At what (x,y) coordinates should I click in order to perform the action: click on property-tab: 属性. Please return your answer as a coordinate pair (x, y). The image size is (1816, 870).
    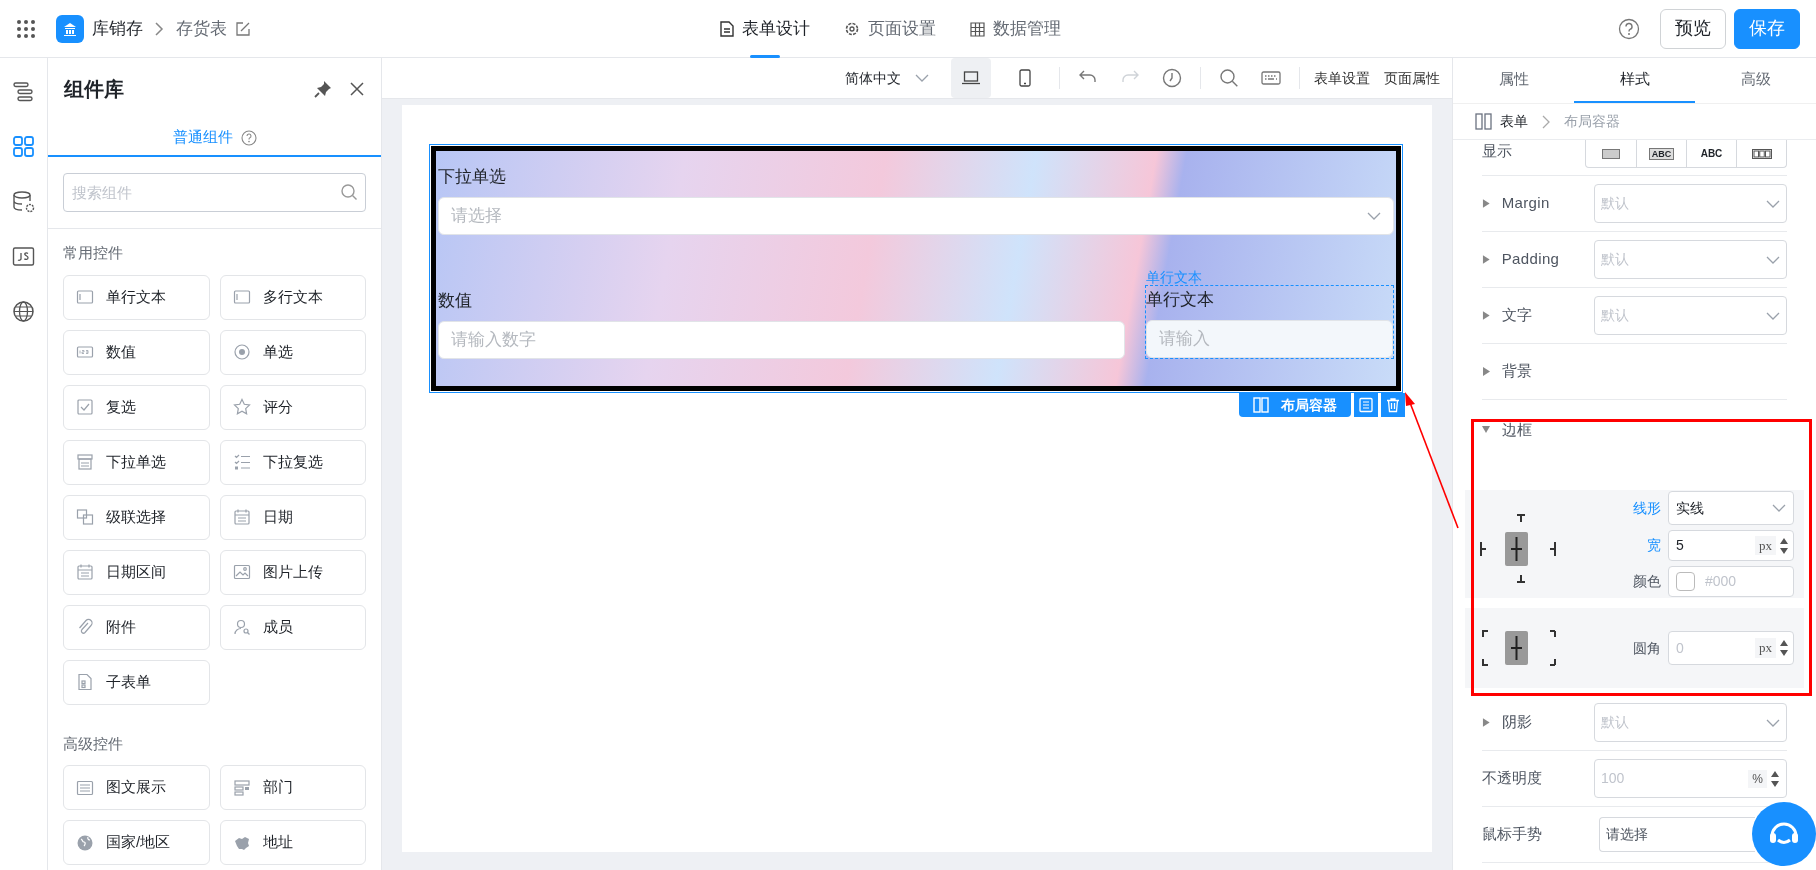
    Looking at the image, I should click on (1513, 80).